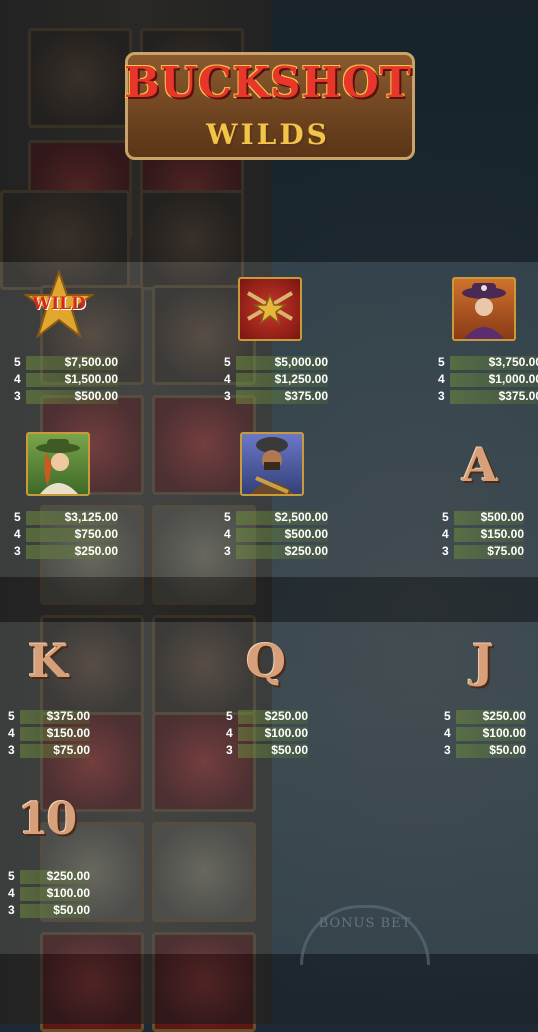 This screenshot has width=538, height=1032. I want to click on bandit-portrait-icon, so click(272, 465).